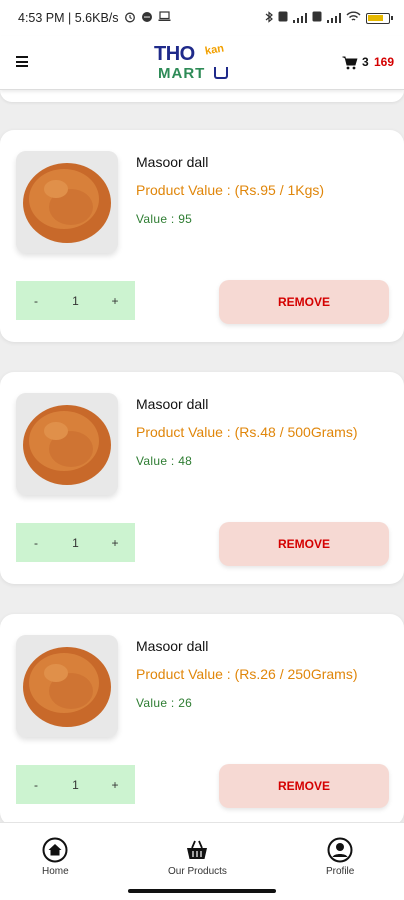 The width and height of the screenshot is (404, 900). What do you see at coordinates (68, 18) in the screenshot?
I see `status-time: 4:53 PM | 5.6KB/s` at bounding box center [68, 18].